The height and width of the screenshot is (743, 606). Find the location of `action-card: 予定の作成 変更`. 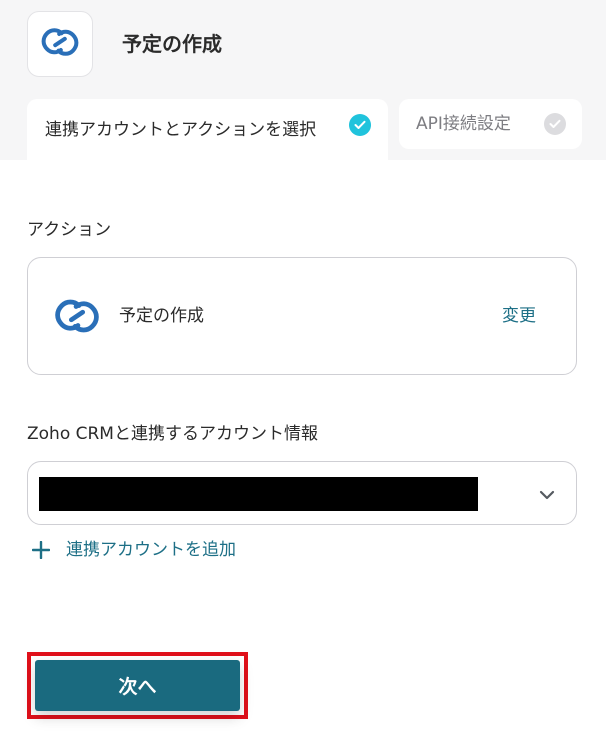

action-card: 予定の作成 変更 is located at coordinates (302, 316).